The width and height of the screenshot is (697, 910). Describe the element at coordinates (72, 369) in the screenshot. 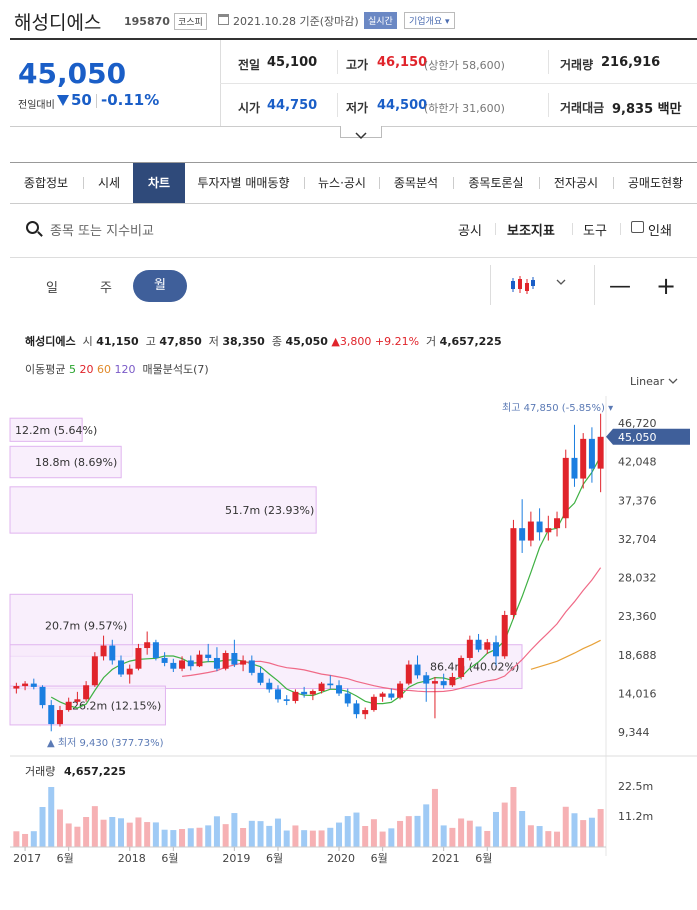

I see `ma5-legend: 5` at that location.